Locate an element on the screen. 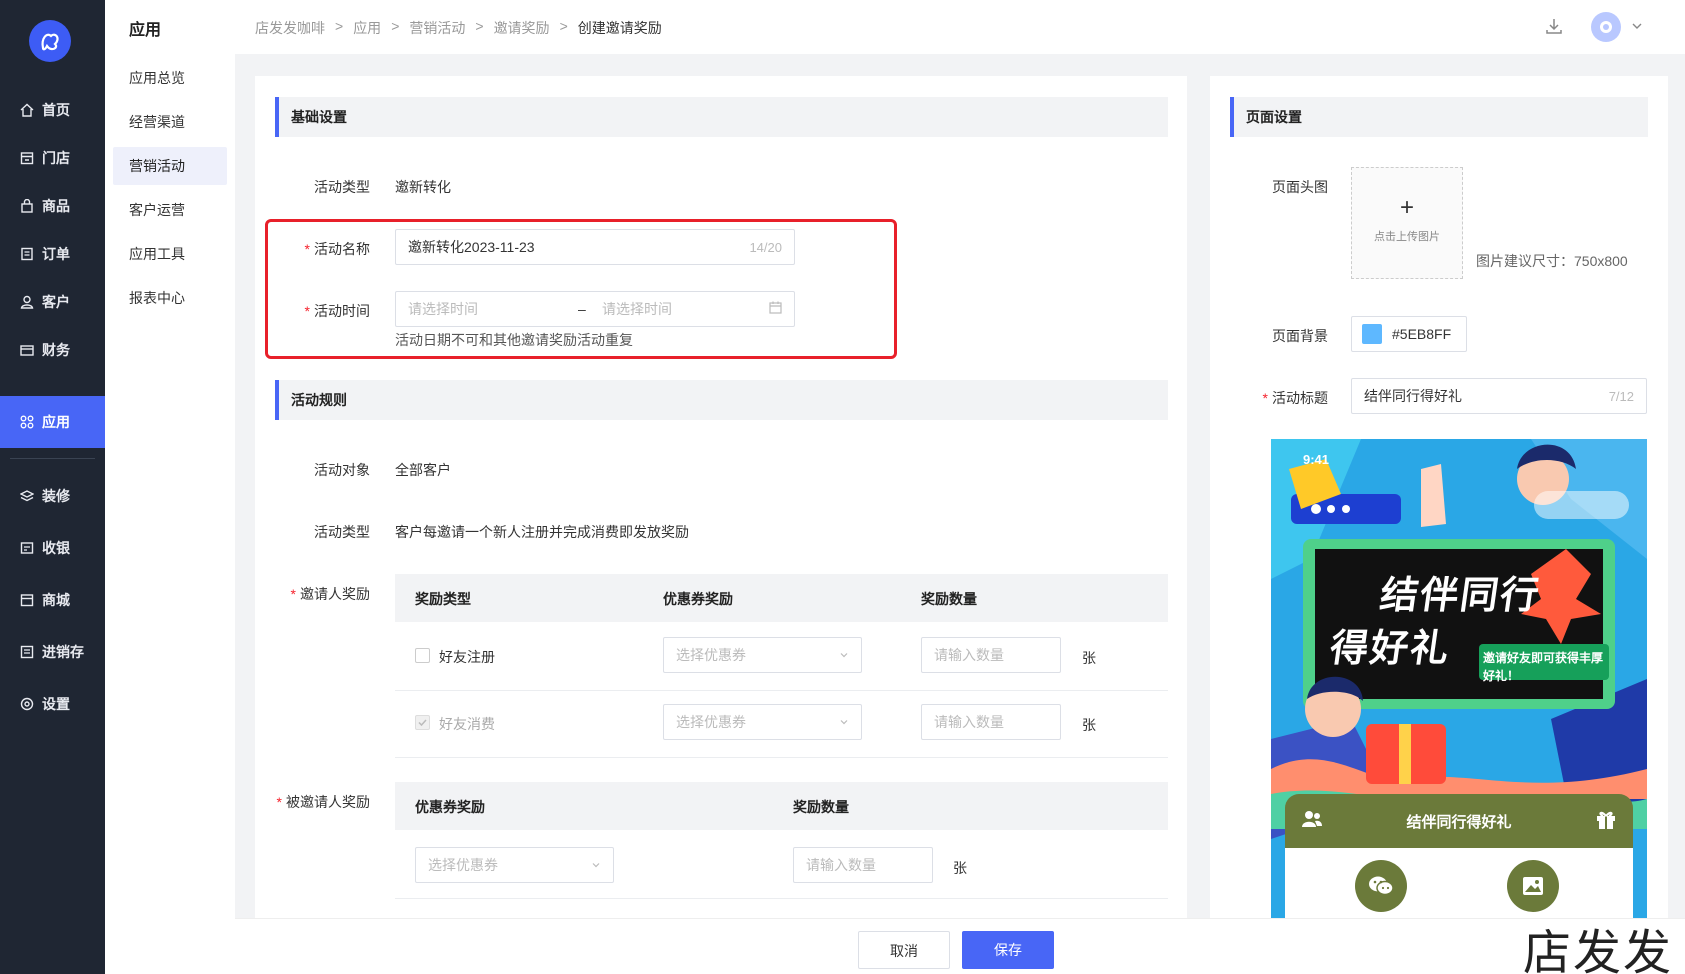 This screenshot has height=974, width=1685. page-title-label: * 活动标题 is located at coordinates (1295, 398).